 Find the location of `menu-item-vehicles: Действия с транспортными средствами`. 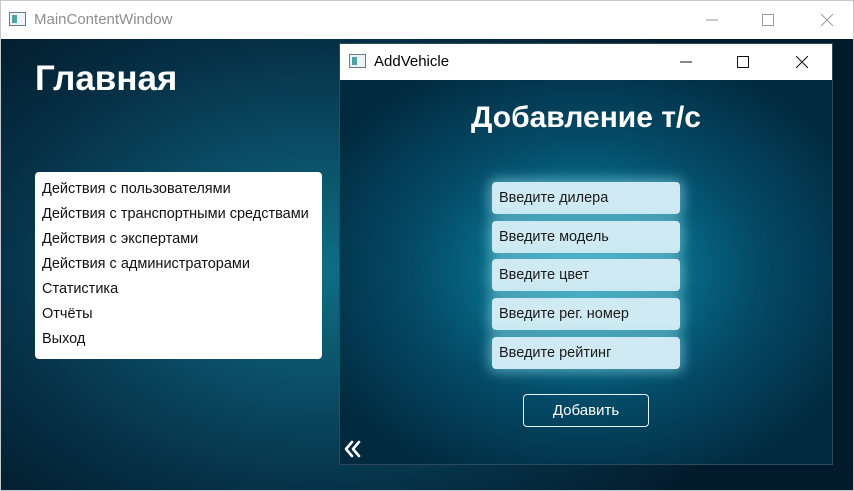

menu-item-vehicles: Действия с транспортными средствами is located at coordinates (178, 214).